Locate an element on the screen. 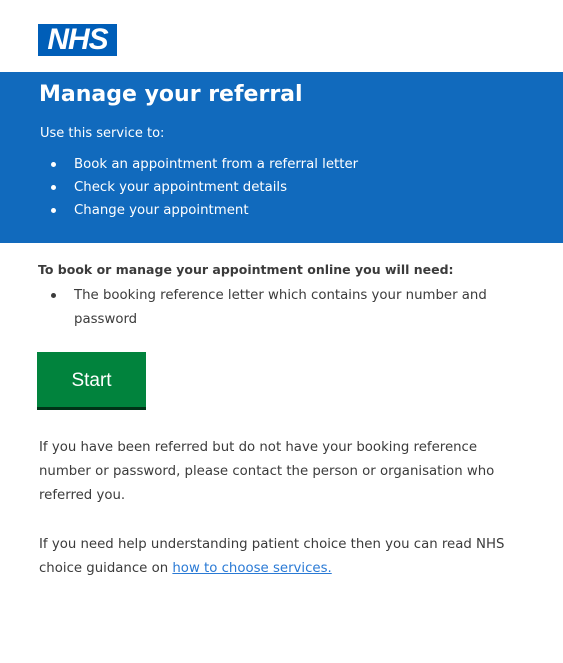  nhs-logo: NHS is located at coordinates (77, 40).